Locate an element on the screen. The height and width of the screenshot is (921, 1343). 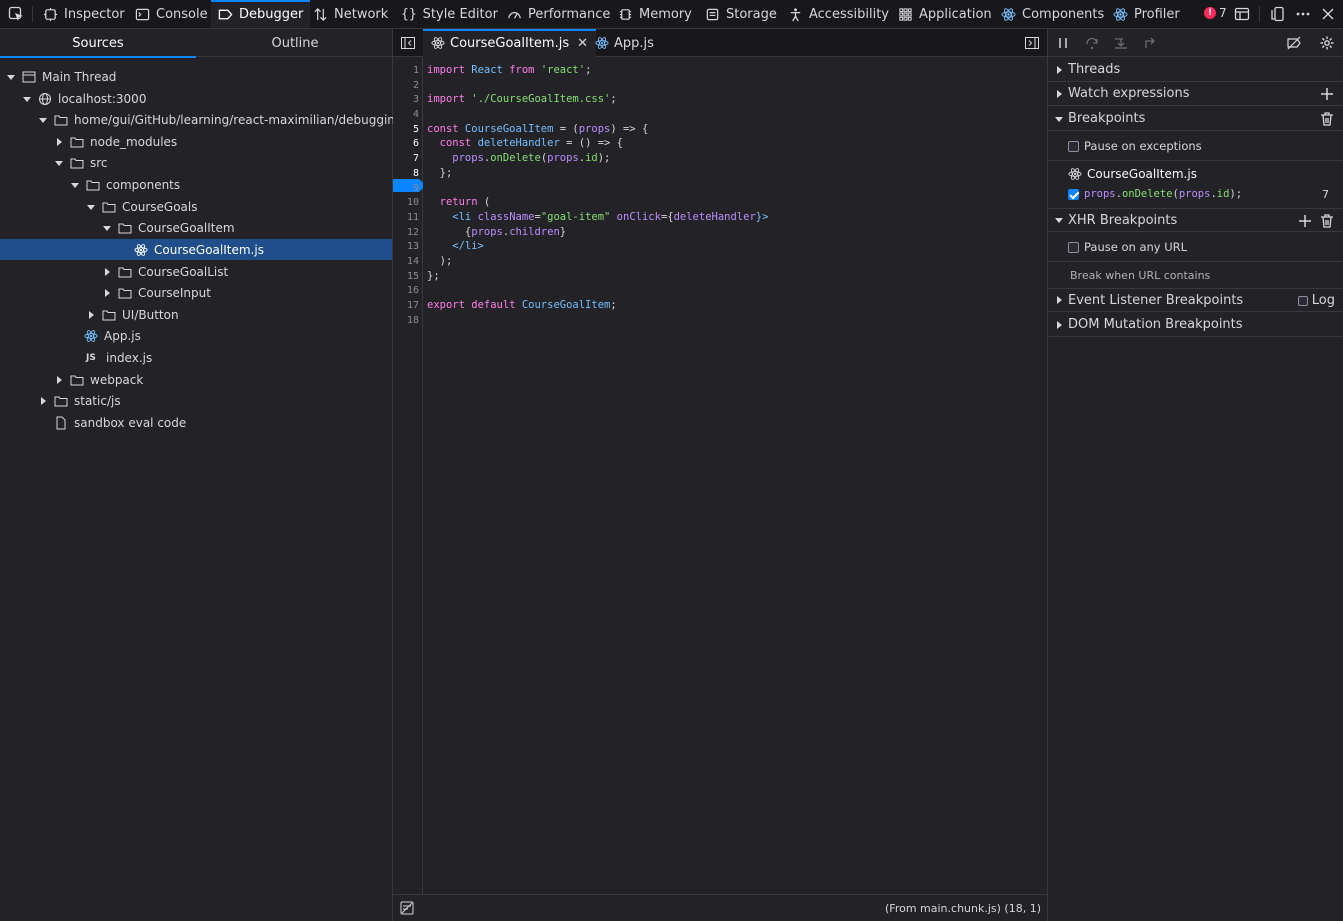
line-number: 18 is located at coordinates (406, 320).